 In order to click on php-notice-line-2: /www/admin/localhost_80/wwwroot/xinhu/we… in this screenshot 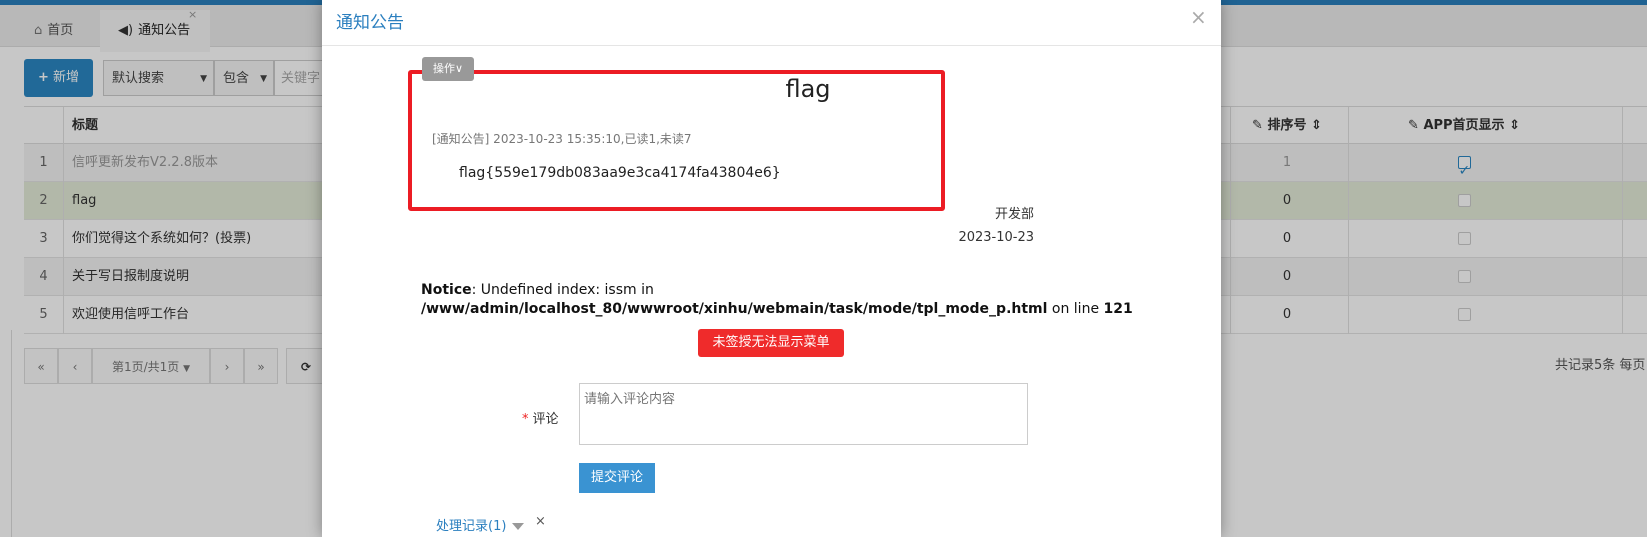, I will do `click(777, 309)`.